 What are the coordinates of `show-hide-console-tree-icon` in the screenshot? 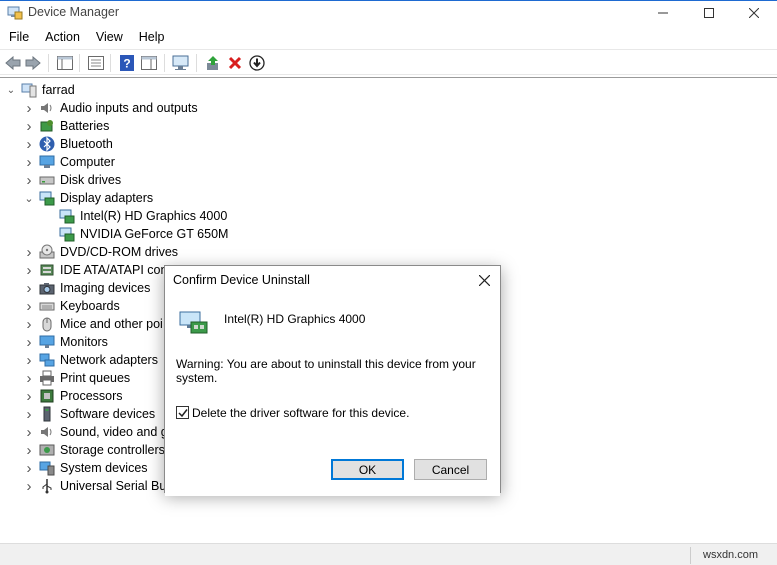 It's located at (65, 63).